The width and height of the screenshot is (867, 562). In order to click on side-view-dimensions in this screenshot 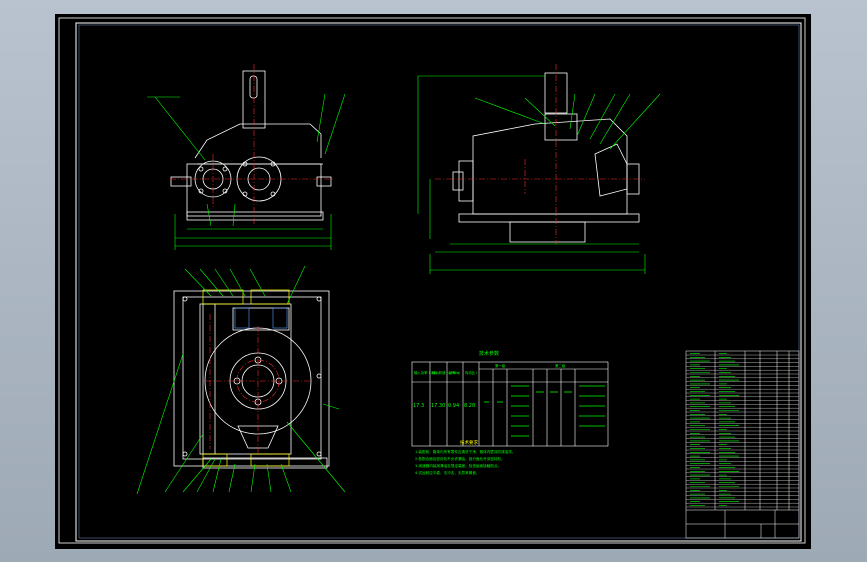, I will do `click(539, 174)`.